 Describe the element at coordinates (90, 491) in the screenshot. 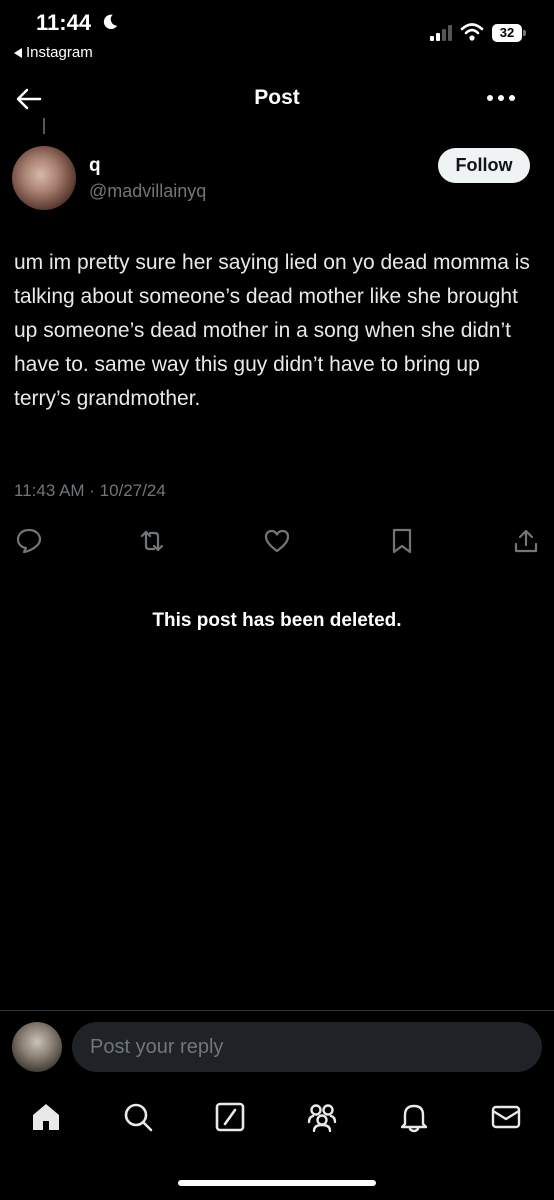

I see `post-timestamp: 11:43 AM · 10/27/24` at that location.